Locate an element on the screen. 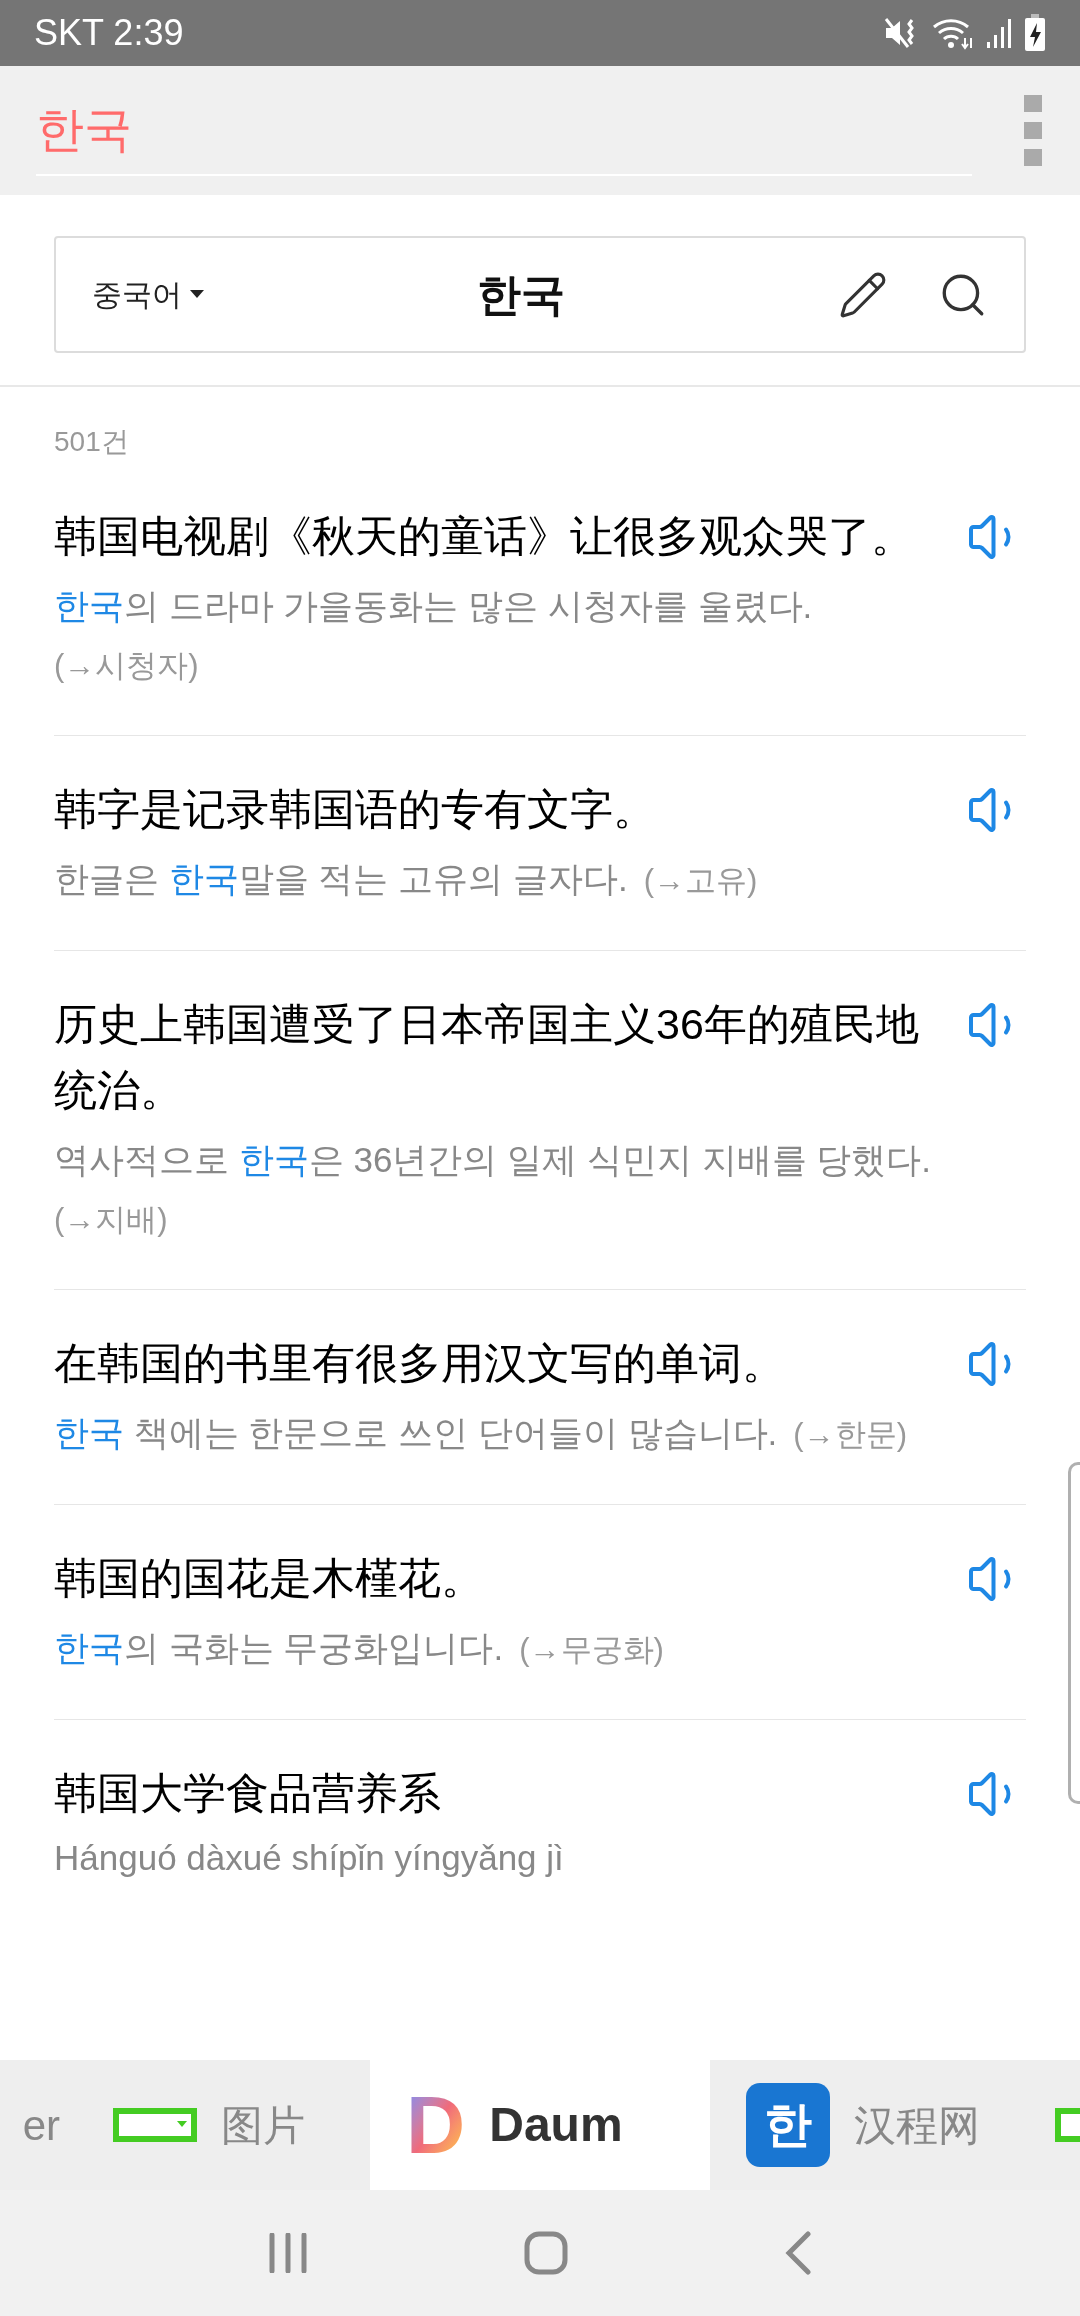  status-text: SKT 2:39 is located at coordinates (109, 33).